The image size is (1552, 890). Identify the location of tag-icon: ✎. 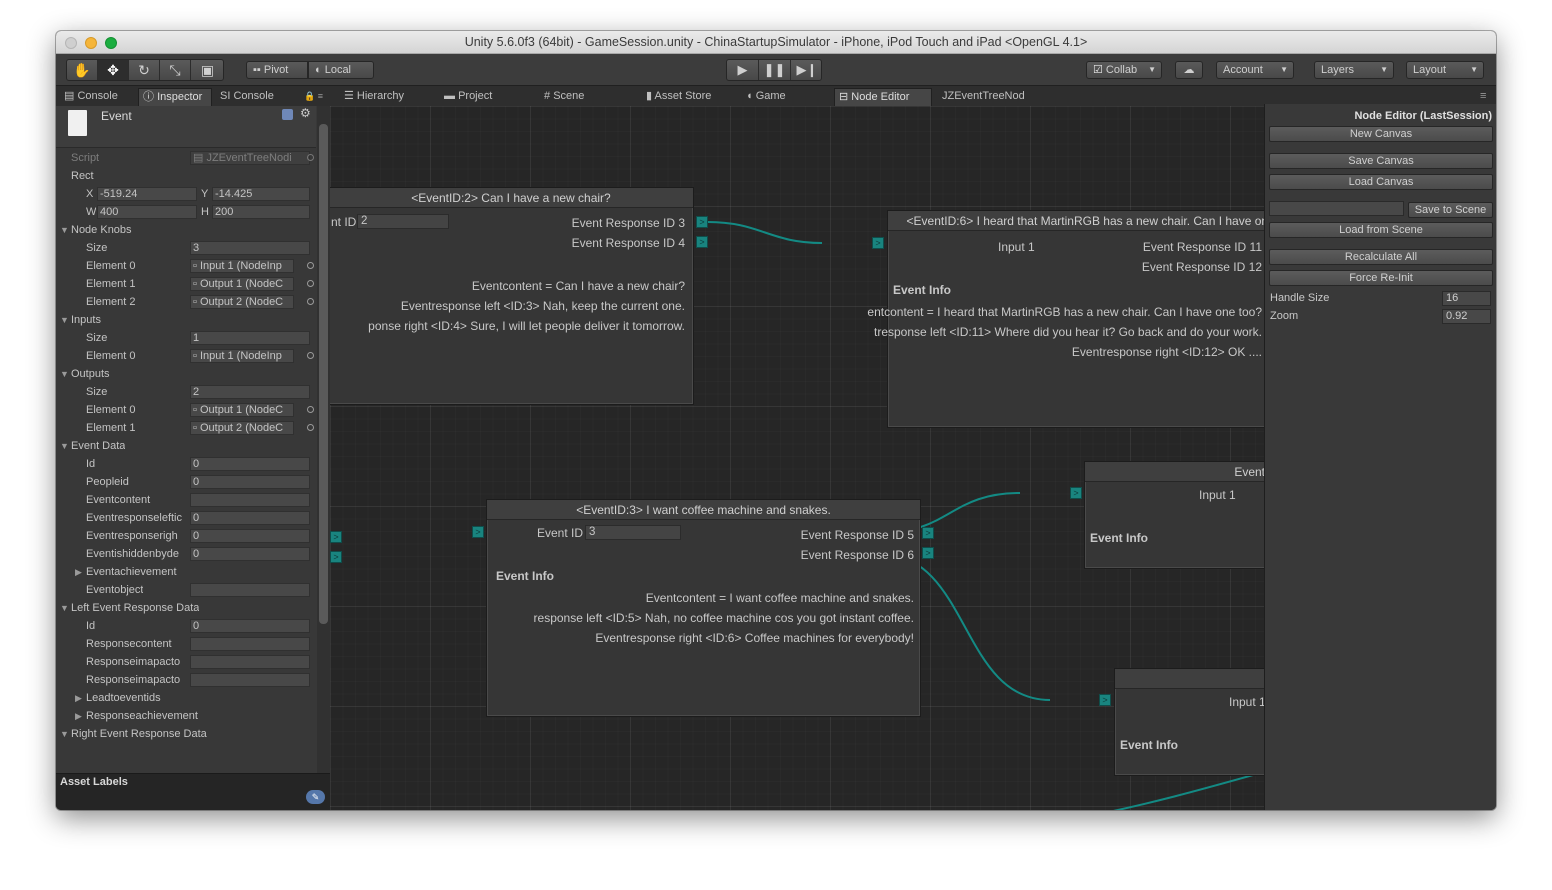
(315, 797).